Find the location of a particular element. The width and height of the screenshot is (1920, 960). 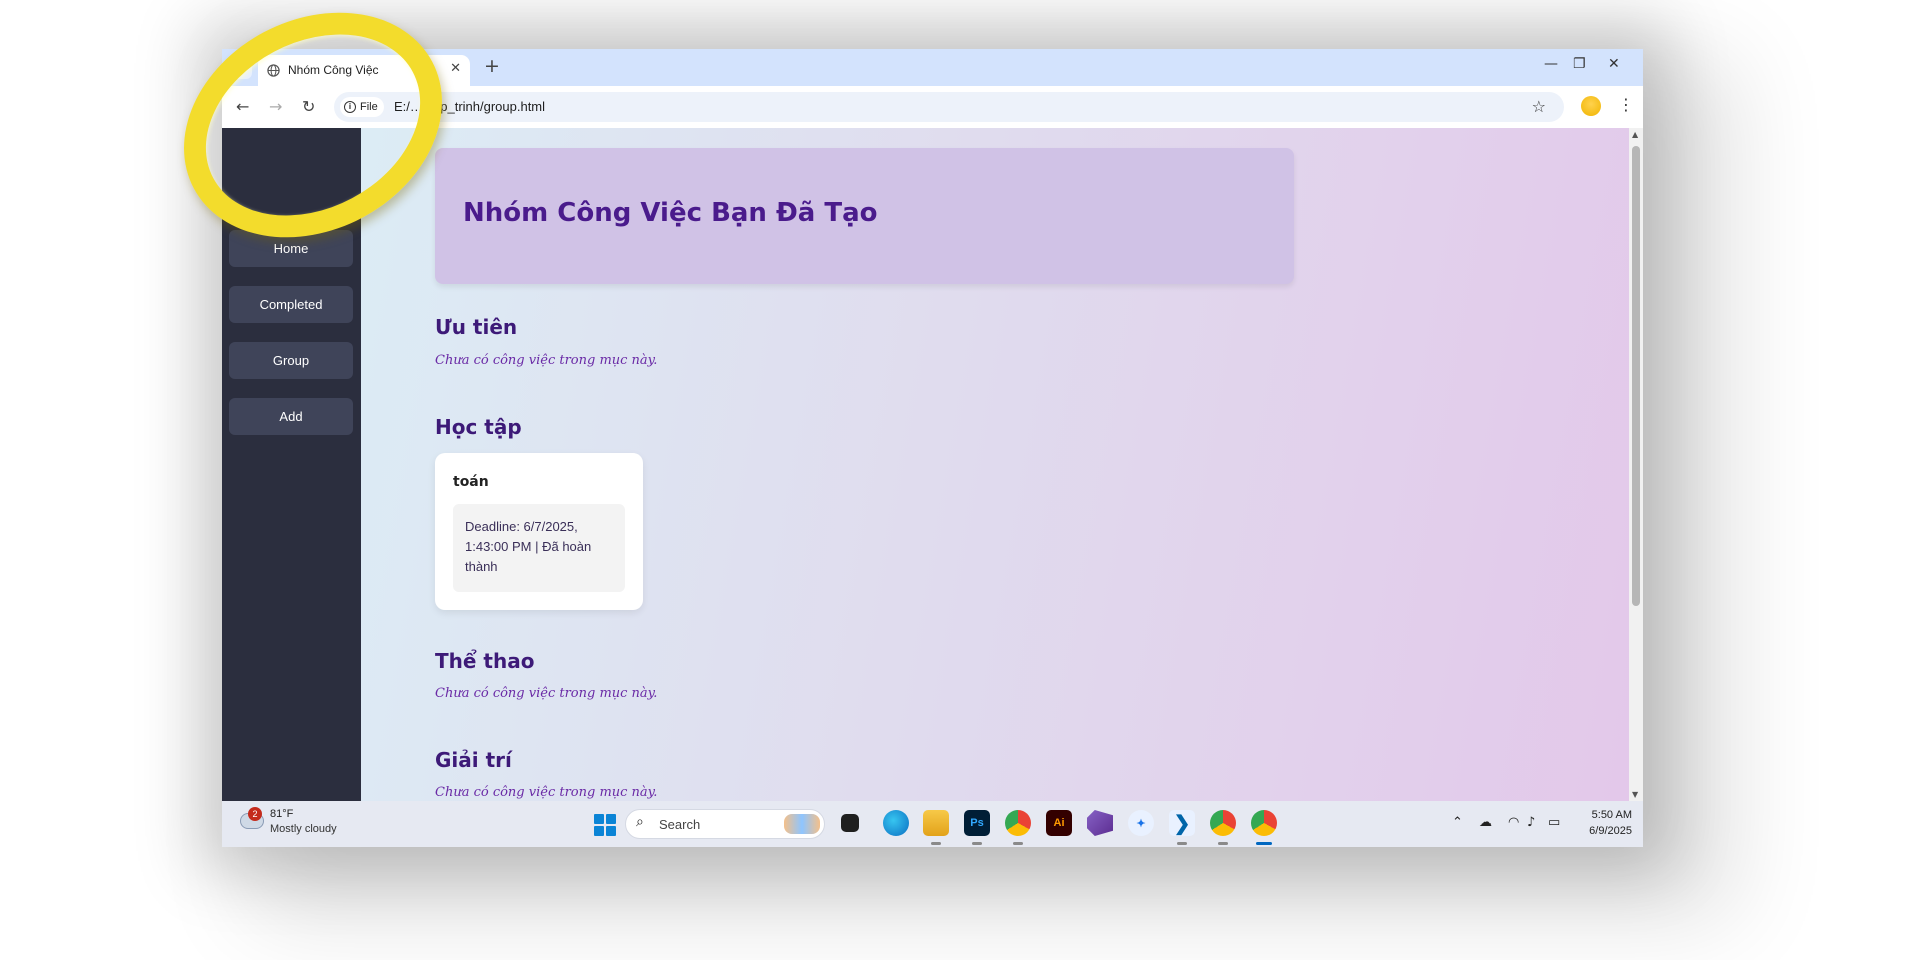

page-header-card: Nhóm Công Việc Bạn Đã Tạo is located at coordinates (864, 216).